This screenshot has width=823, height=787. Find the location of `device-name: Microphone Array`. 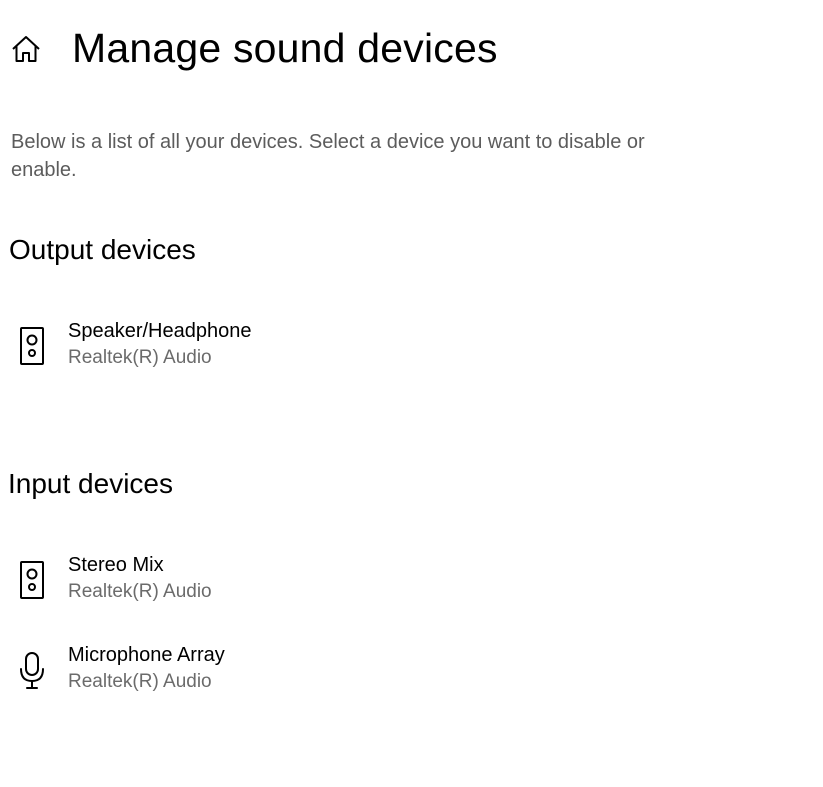

device-name: Microphone Array is located at coordinates (146, 655).